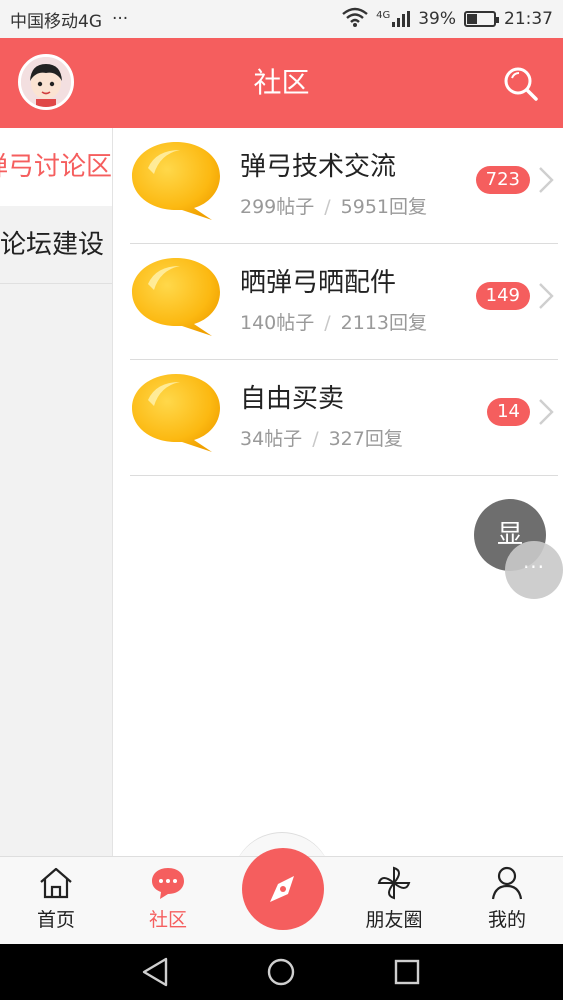 The width and height of the screenshot is (563, 1000). I want to click on app-header: 社区, so click(281, 83).